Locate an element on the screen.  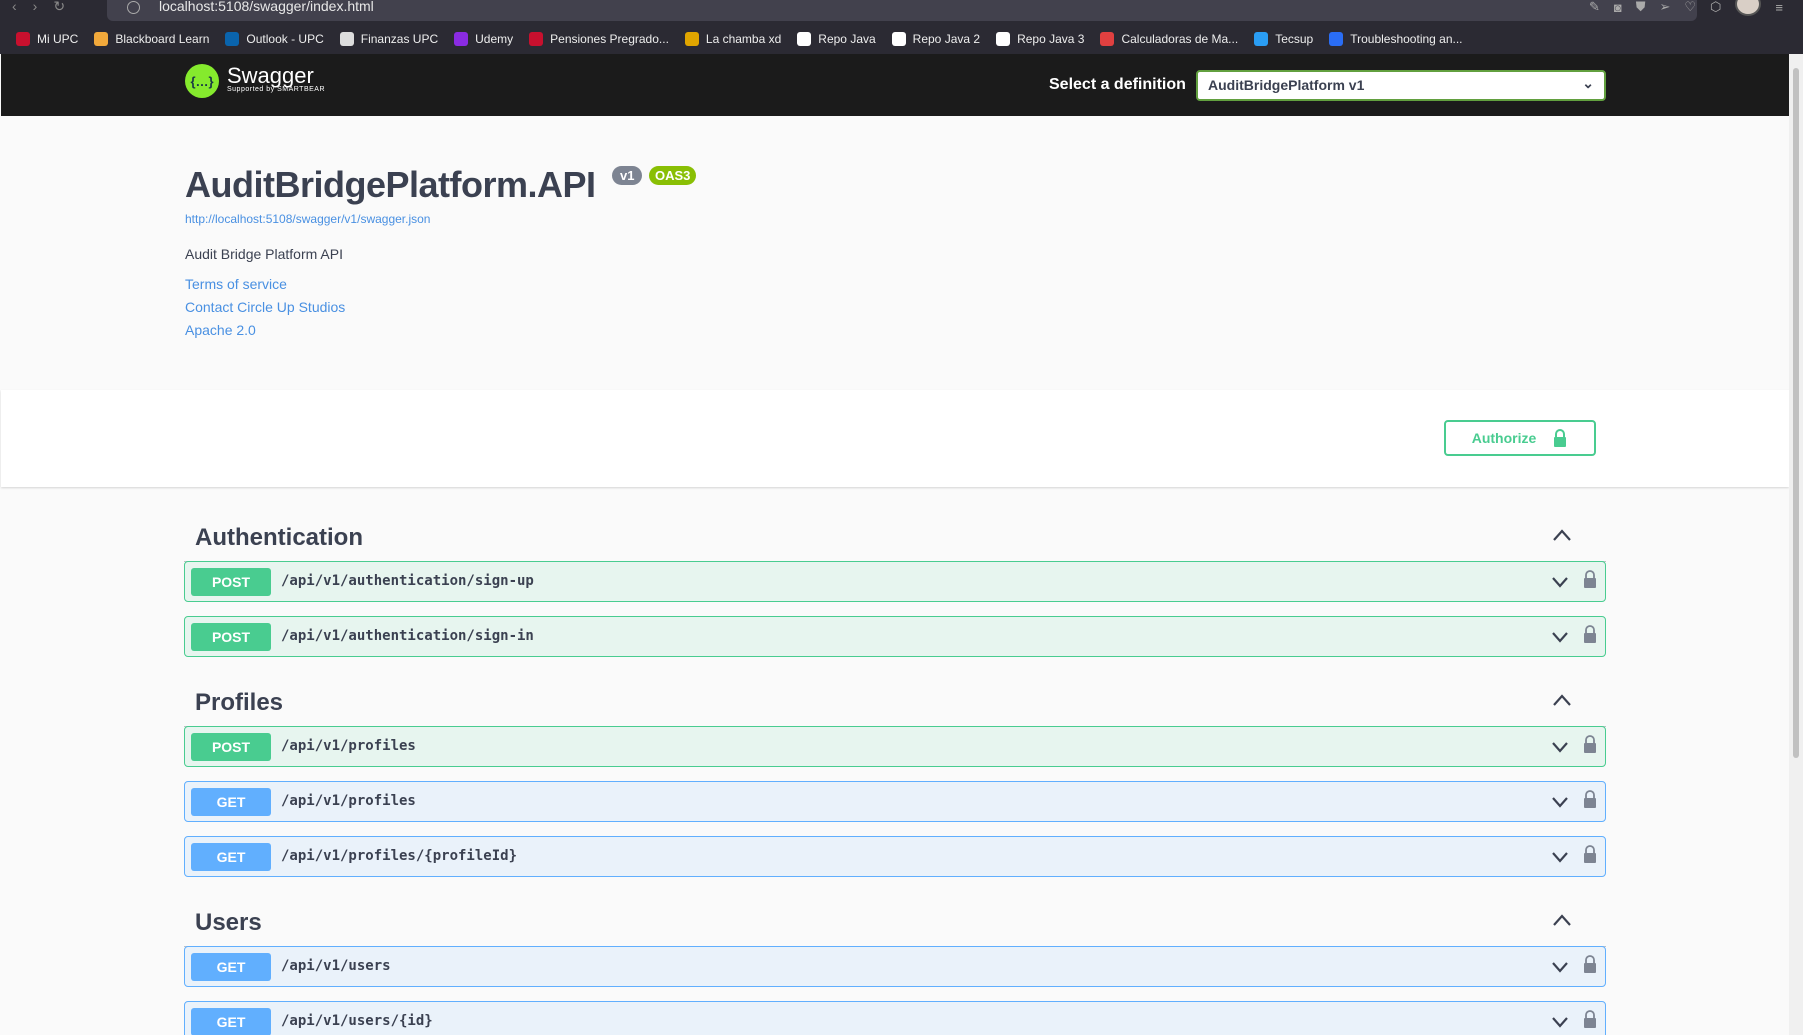
operation-path: /api/v1/authentication/sign-in is located at coordinates (407, 636).